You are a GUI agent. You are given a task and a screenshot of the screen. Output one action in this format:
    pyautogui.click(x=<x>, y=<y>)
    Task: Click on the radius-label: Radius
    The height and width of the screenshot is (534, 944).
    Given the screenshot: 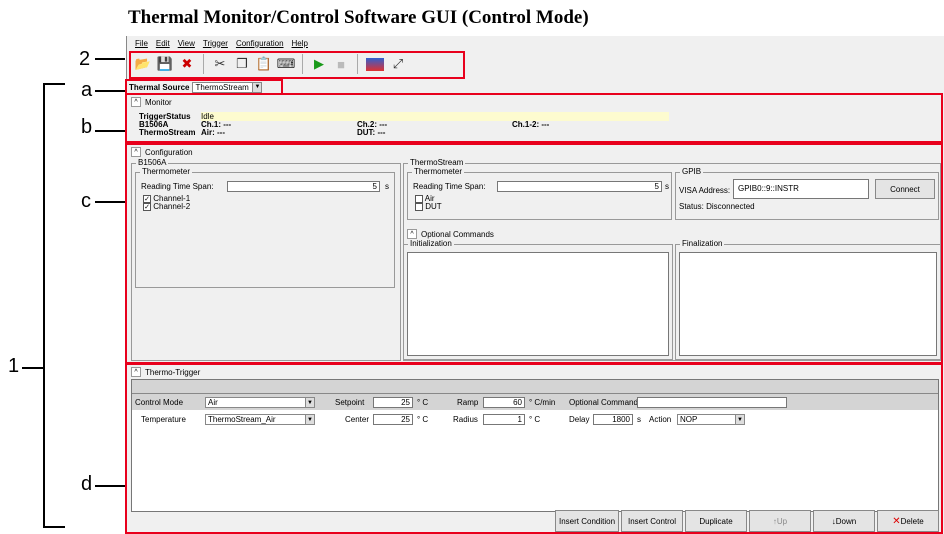 What is the action you would take?
    pyautogui.click(x=465, y=419)
    